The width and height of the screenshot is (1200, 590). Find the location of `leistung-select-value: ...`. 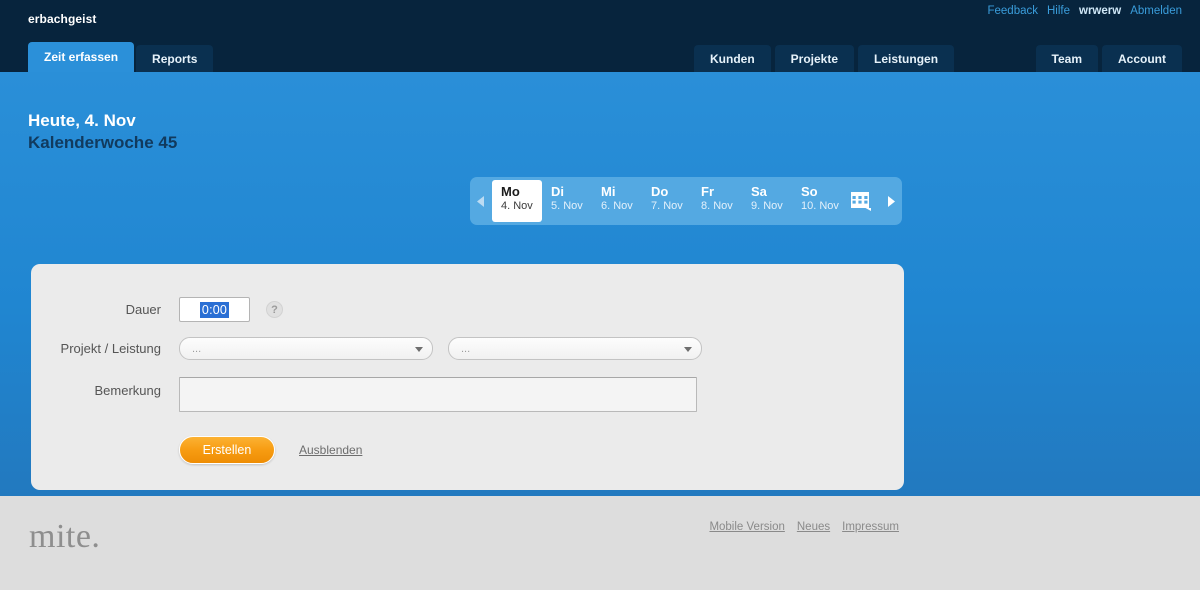

leistung-select-value: ... is located at coordinates (466, 348).